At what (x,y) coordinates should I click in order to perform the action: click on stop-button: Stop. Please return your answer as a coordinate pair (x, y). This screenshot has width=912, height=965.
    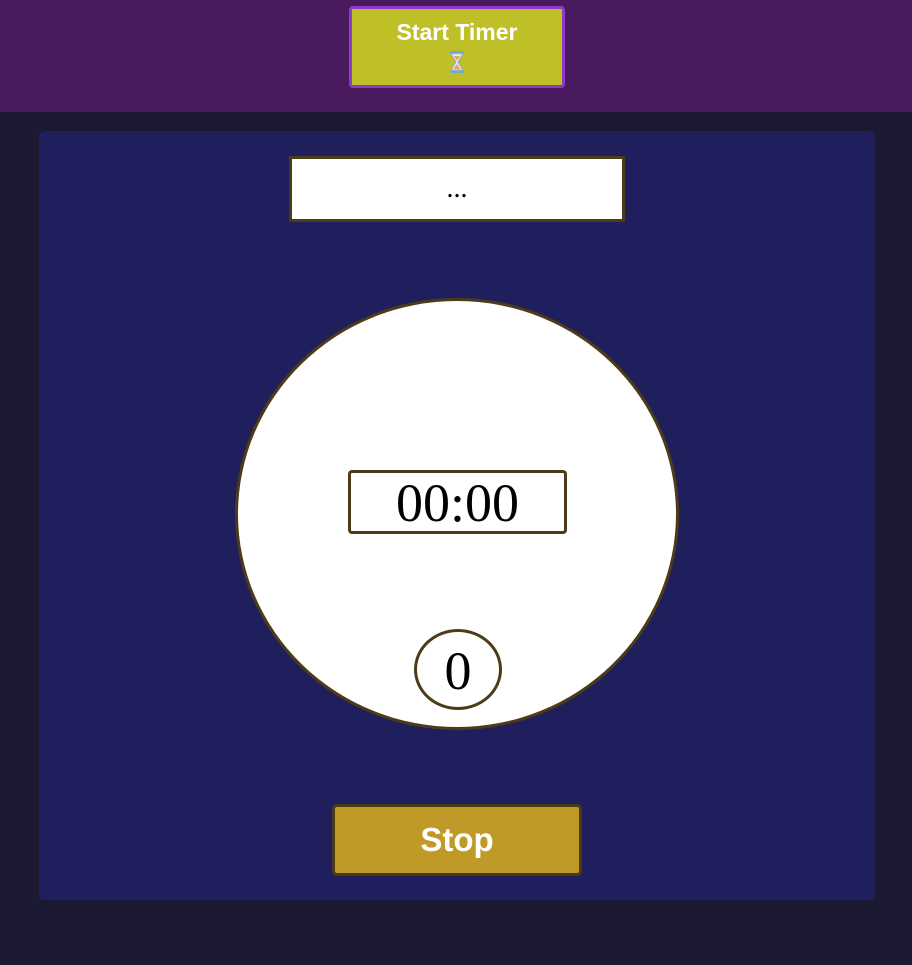
    Looking at the image, I should click on (457, 840).